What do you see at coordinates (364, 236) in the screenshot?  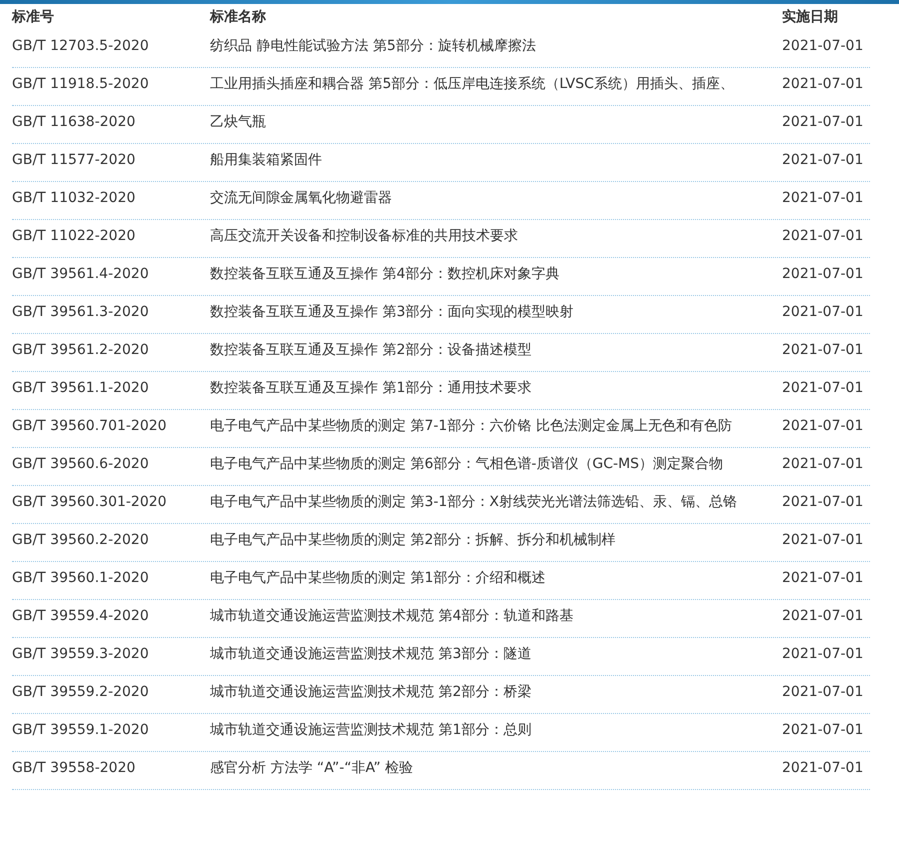 I see `table-cell-text: 高压交流开关设备和控制设备标准的共用技术要求` at bounding box center [364, 236].